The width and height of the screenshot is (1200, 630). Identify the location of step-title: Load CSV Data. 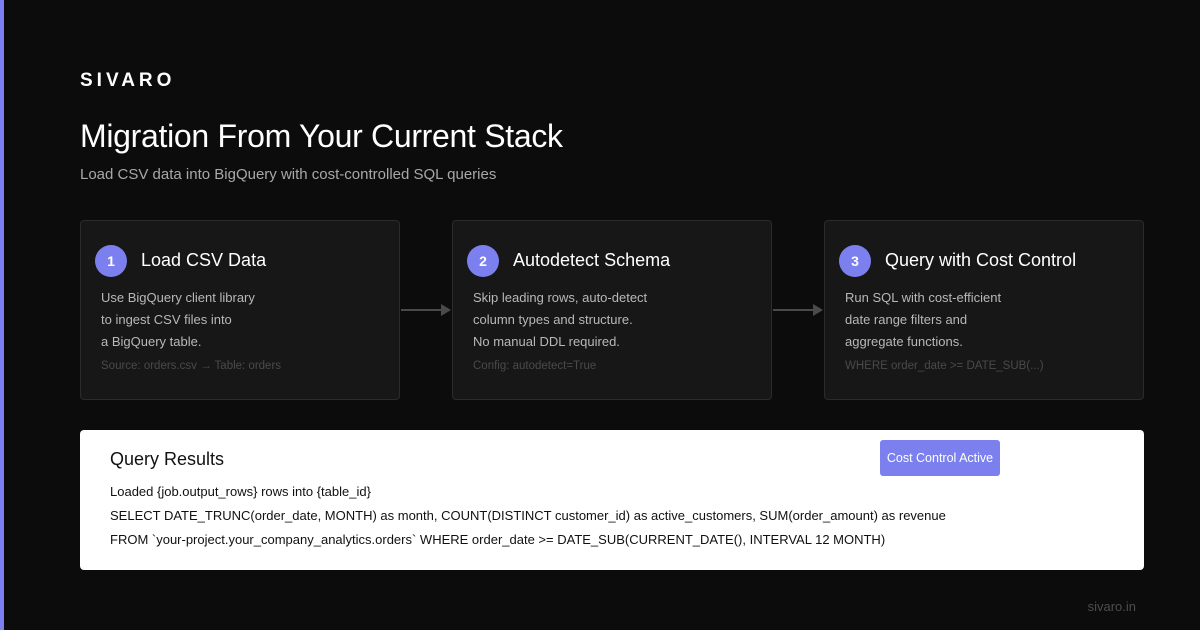
(204, 260).